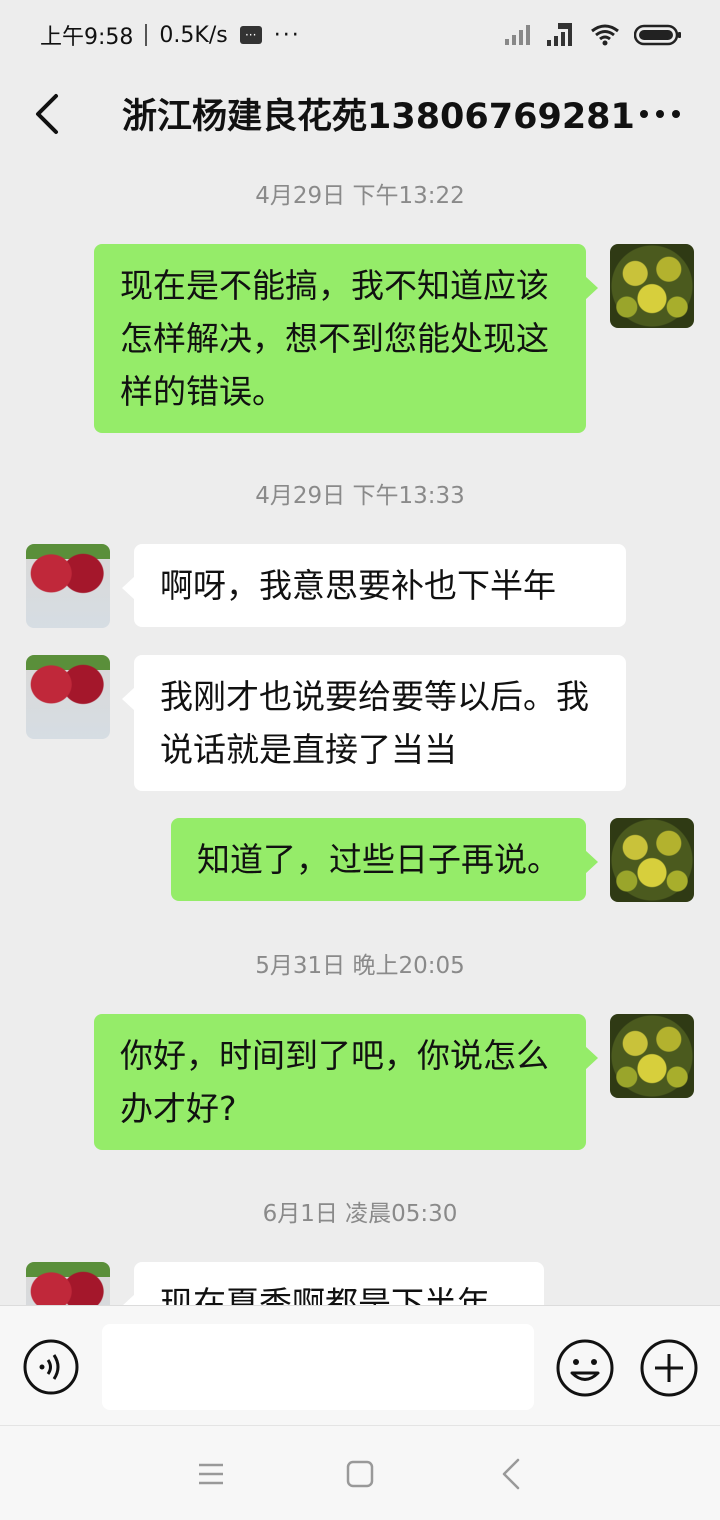  I want to click on message-line: 啊呀，我意思要补也下半年, so click(358, 585).